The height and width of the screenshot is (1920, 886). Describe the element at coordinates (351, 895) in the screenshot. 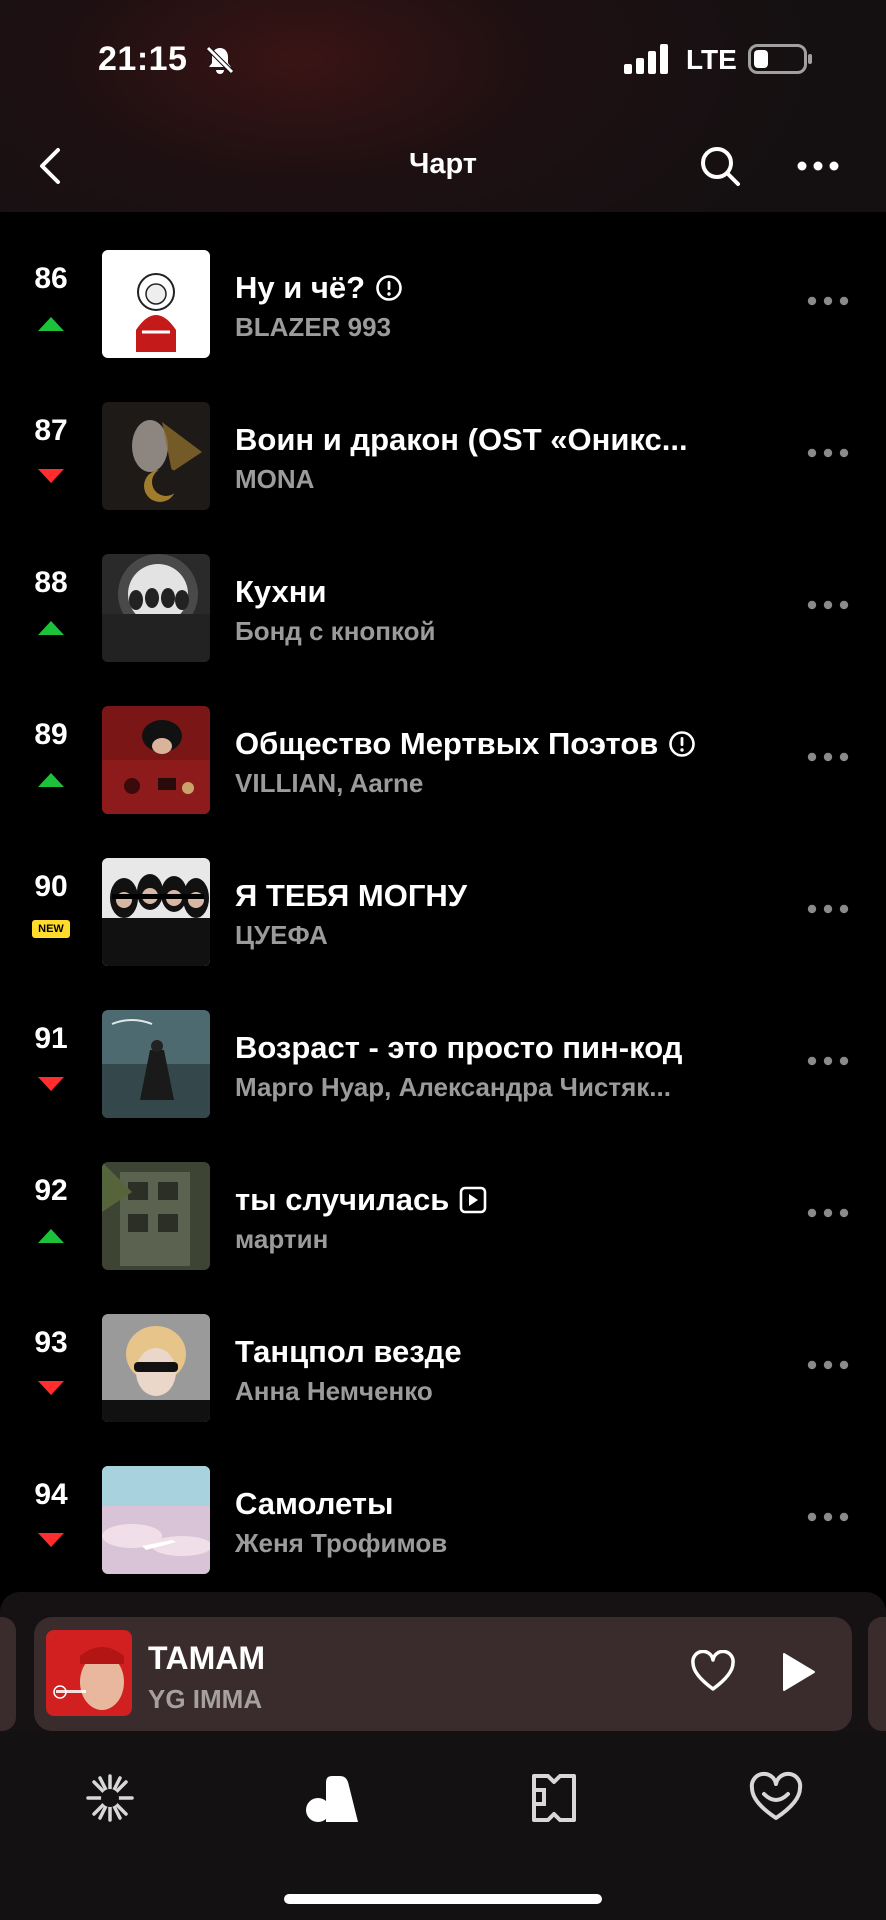

I see `track-title-text: Я ТЕБЯ МОГНУ` at that location.